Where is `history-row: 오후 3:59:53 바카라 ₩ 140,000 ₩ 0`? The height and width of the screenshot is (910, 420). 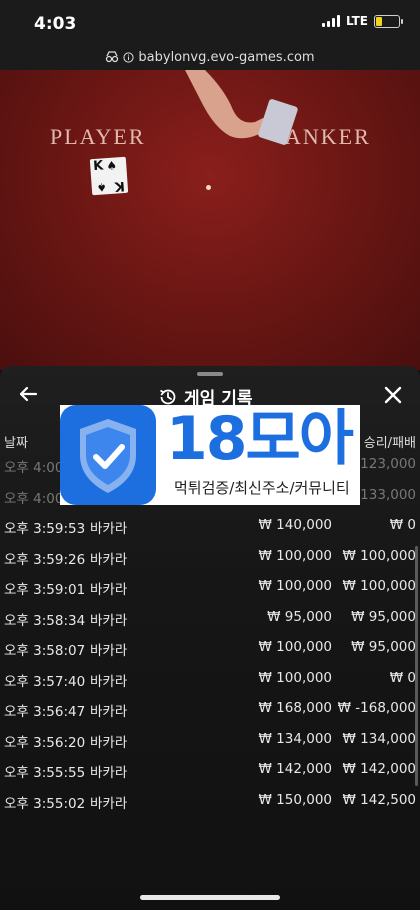
history-row: 오후 3:59:53 바카라 ₩ 140,000 ₩ 0 is located at coordinates (210, 526).